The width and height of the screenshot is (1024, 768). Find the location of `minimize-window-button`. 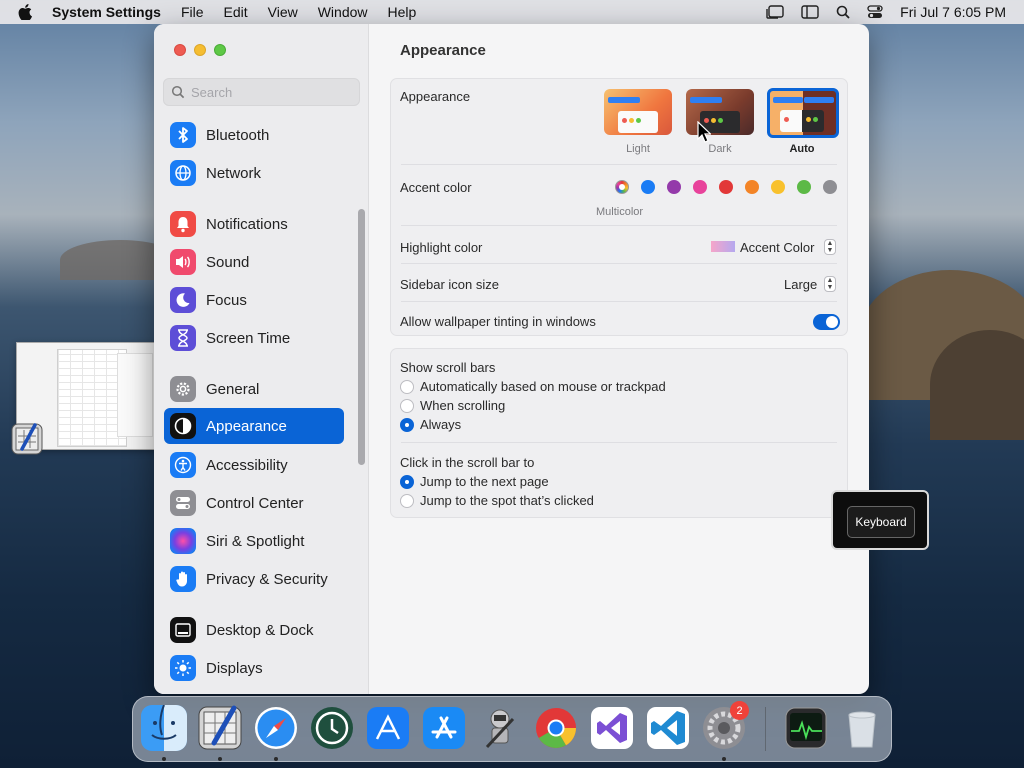

minimize-window-button is located at coordinates (200, 50).